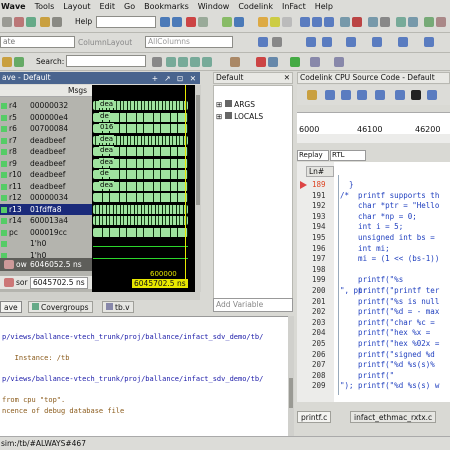  Describe the element at coordinates (46, 140) in the screenshot. I see `signal-row: r7 deadbeef` at that location.